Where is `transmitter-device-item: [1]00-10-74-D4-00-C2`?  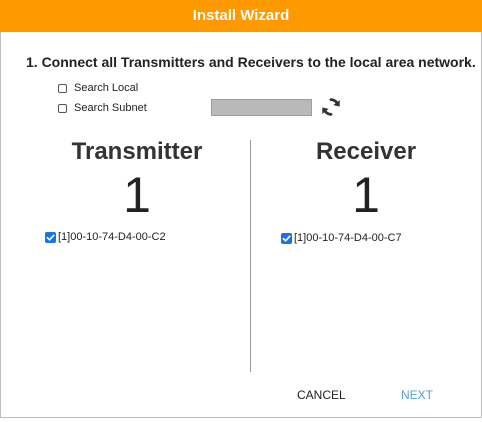
transmitter-device-item: [1]00-10-74-D4-00-C2 is located at coordinates (105, 237).